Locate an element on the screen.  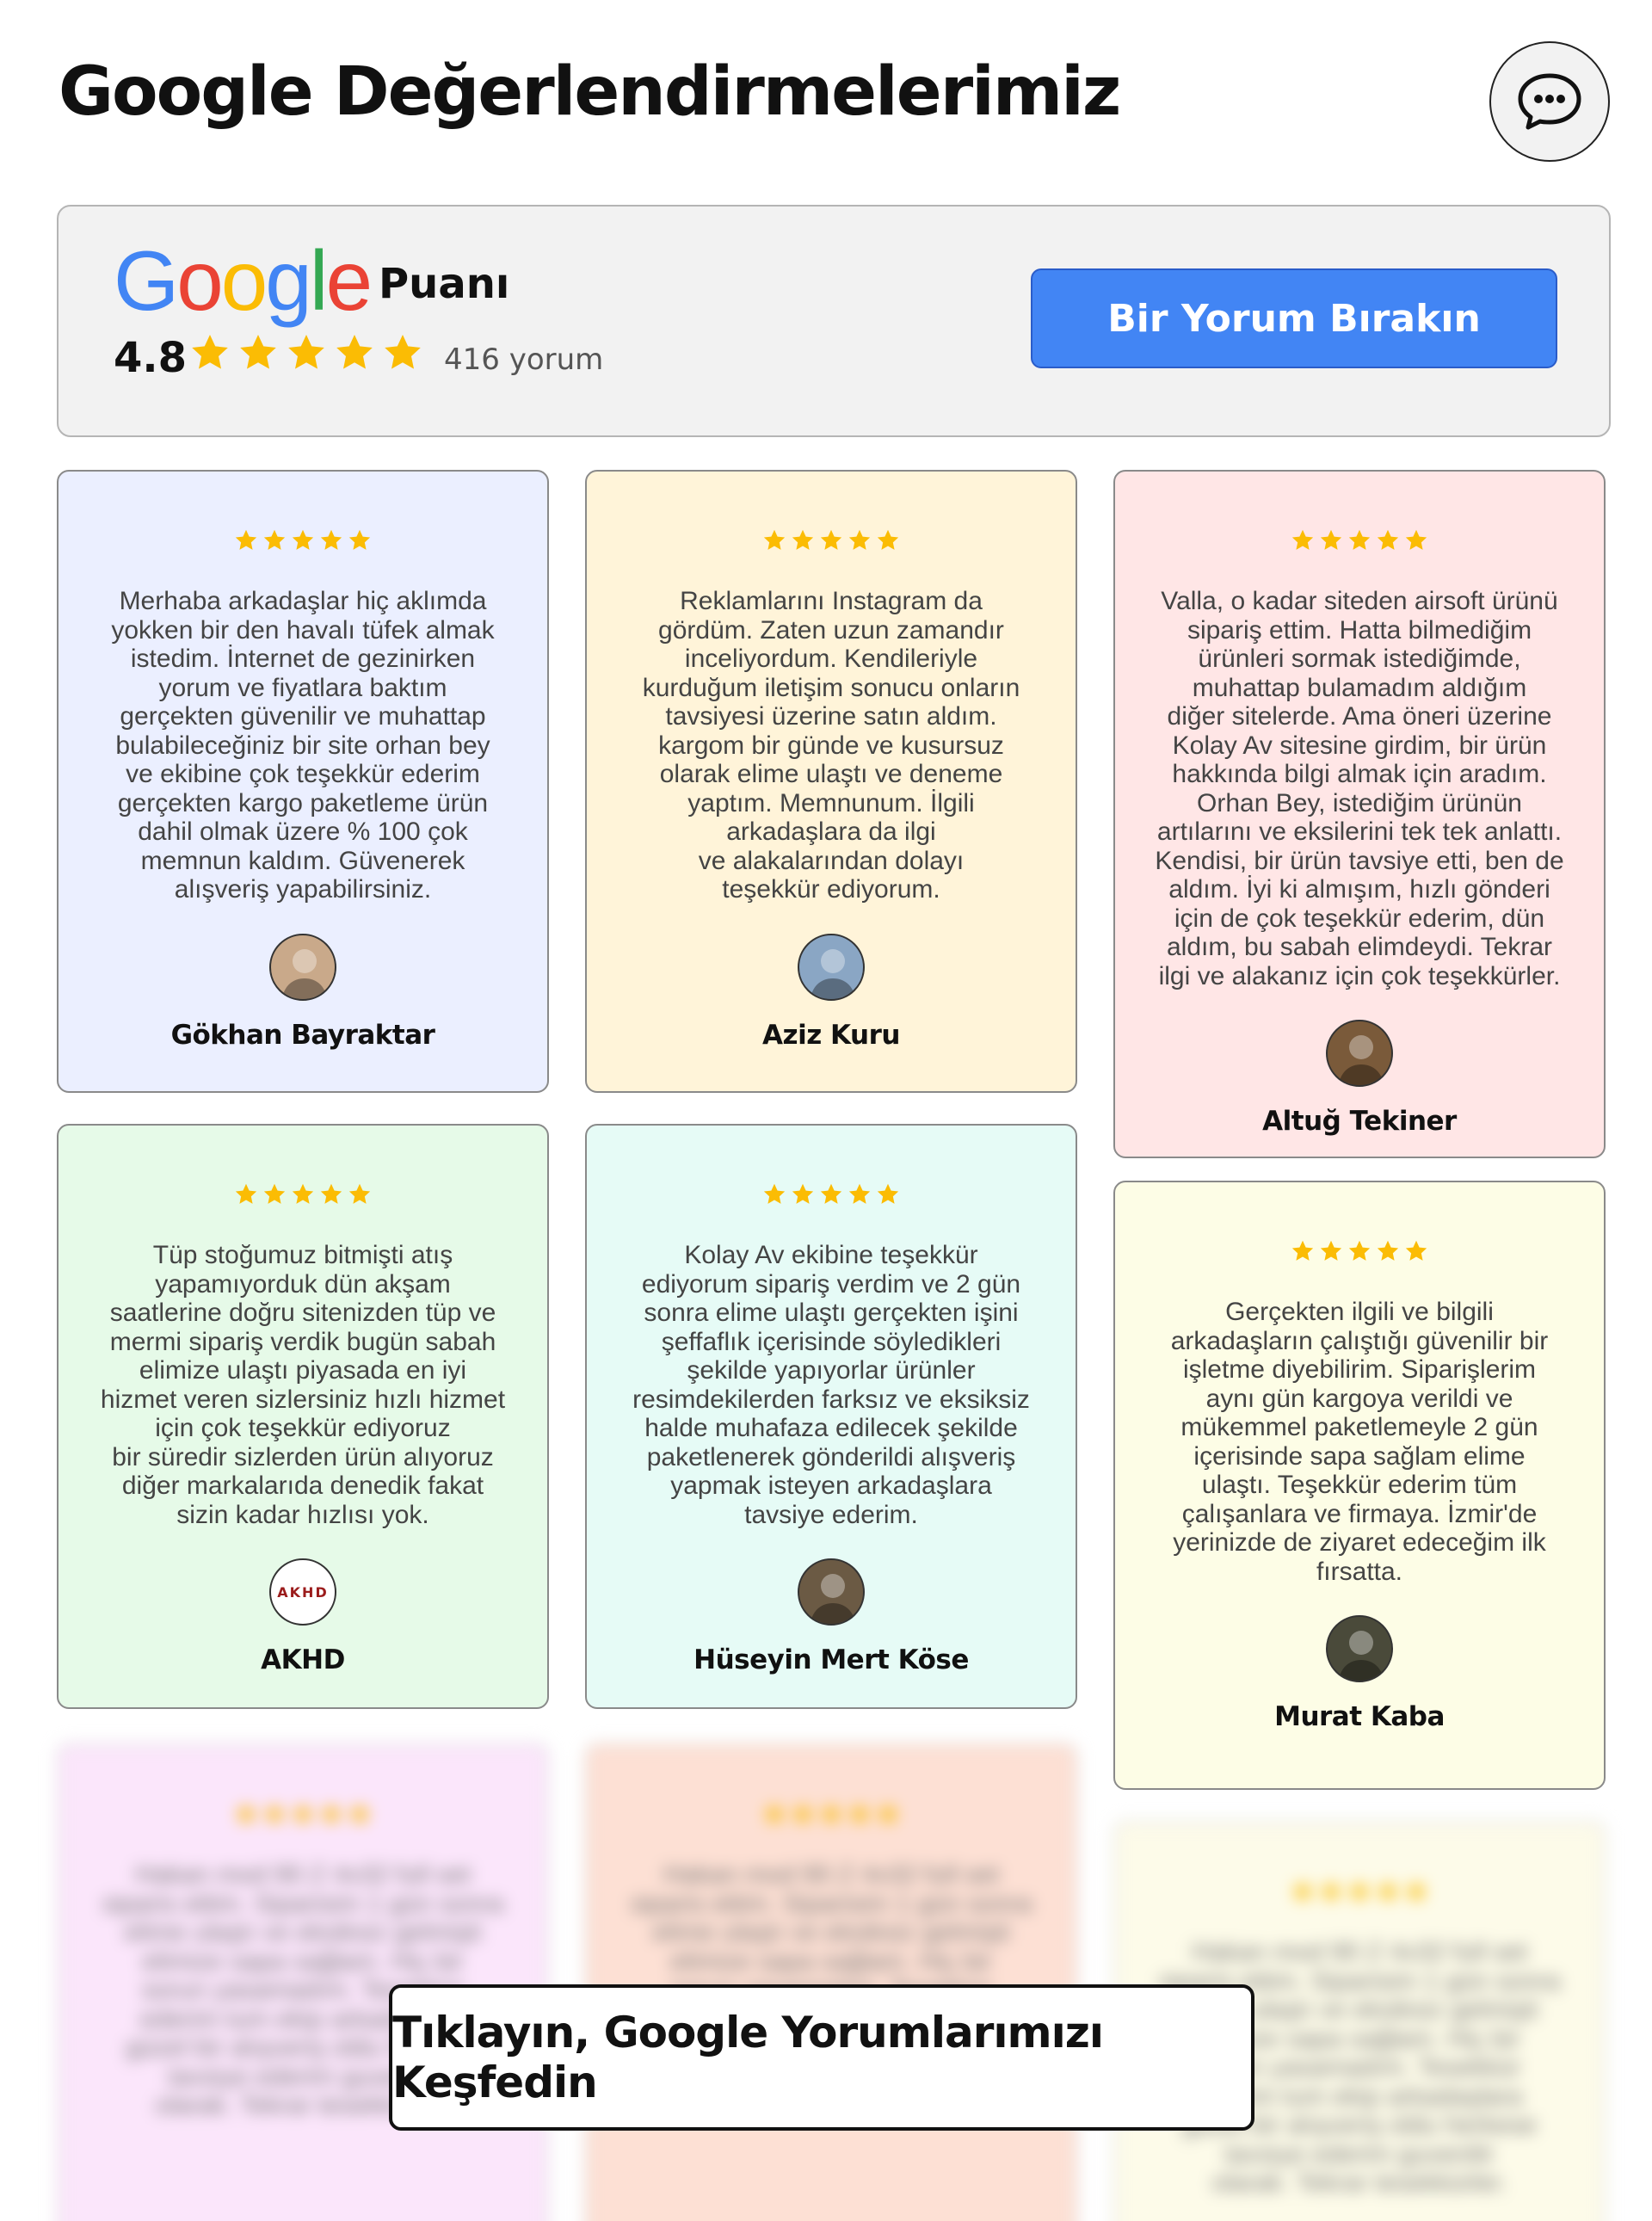
google-logo-letter: e is located at coordinates (349, 280).